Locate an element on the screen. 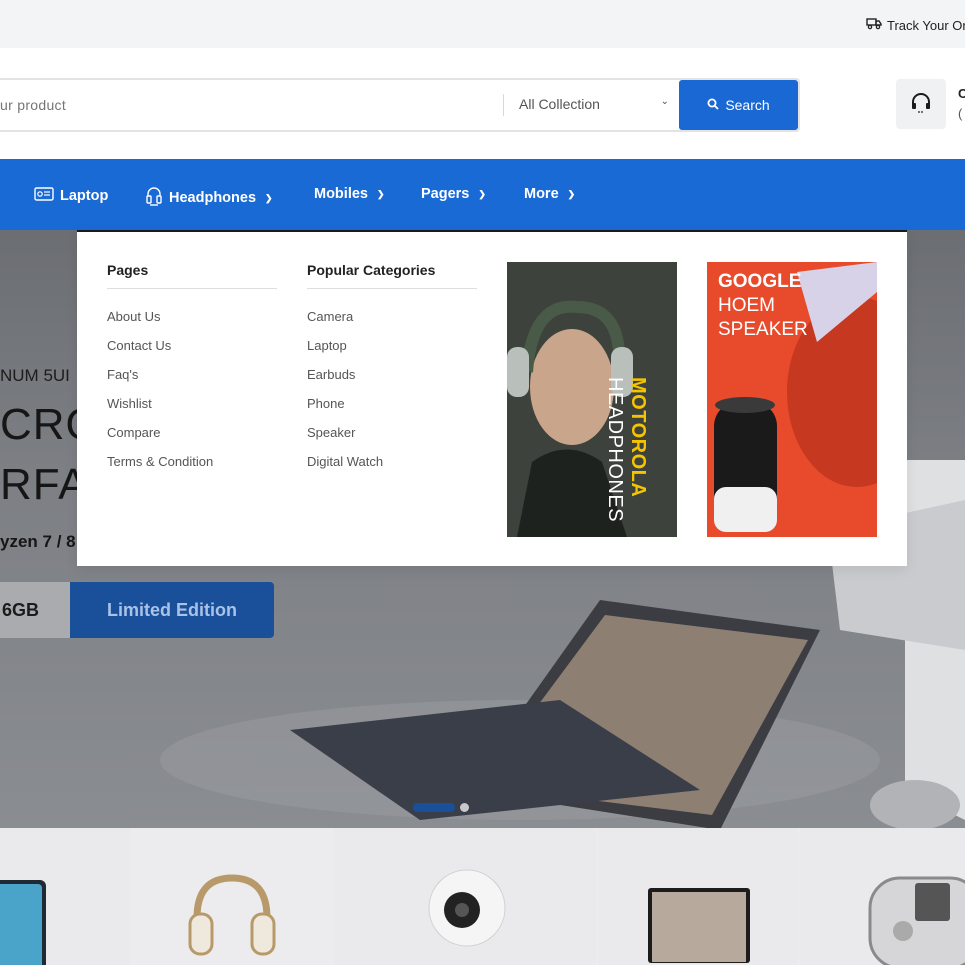 This screenshot has height=970, width=965. link-speaker: Speaker is located at coordinates (331, 432).